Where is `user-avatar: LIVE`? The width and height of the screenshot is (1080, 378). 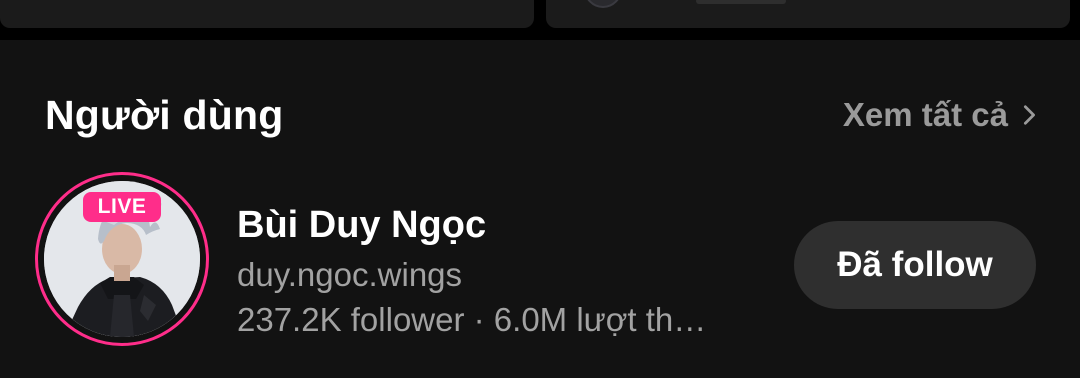 user-avatar: LIVE is located at coordinates (122, 259).